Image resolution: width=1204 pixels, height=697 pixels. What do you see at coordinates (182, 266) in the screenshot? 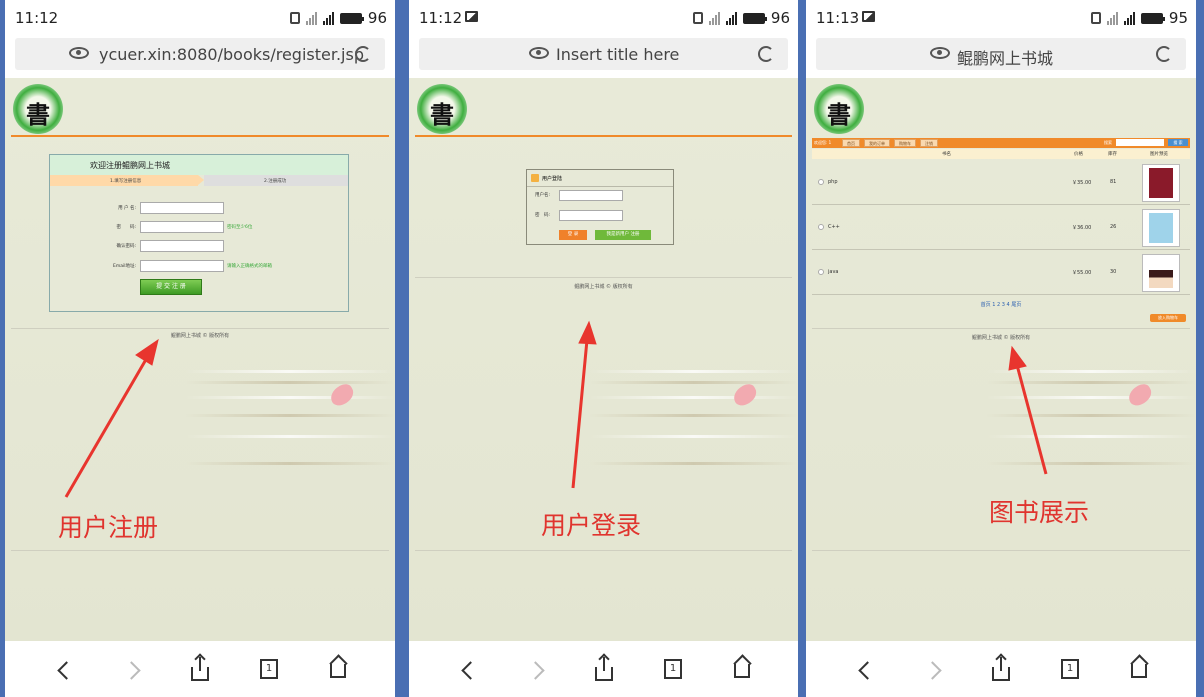
I see `email-field` at bounding box center [182, 266].